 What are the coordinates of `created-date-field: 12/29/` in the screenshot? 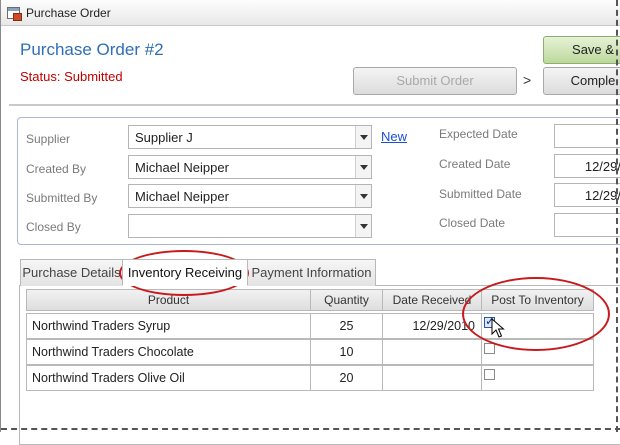 It's located at (587, 166).